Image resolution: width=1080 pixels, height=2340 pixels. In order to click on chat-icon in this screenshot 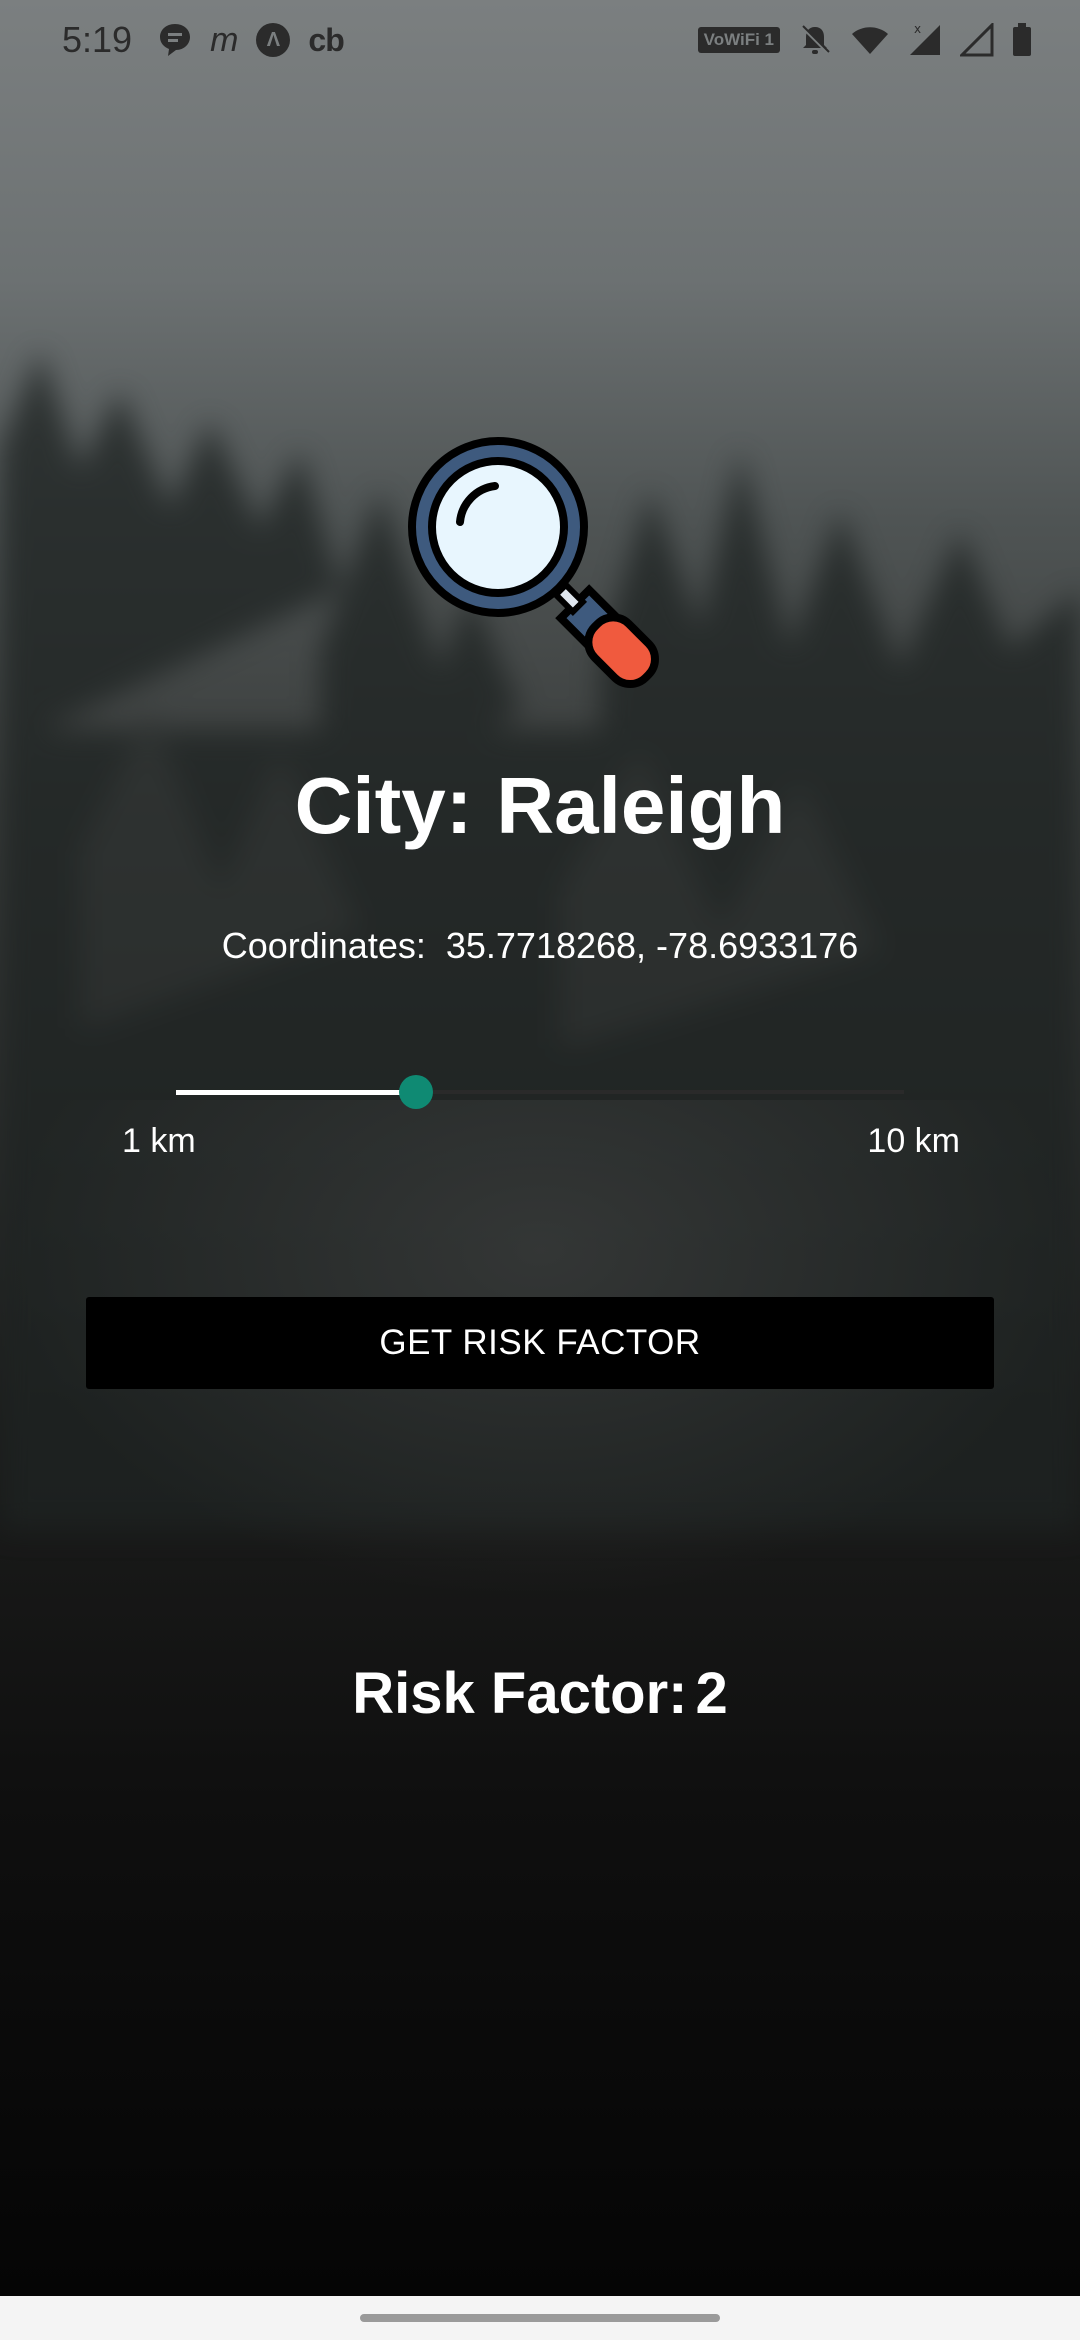, I will do `click(175, 40)`.